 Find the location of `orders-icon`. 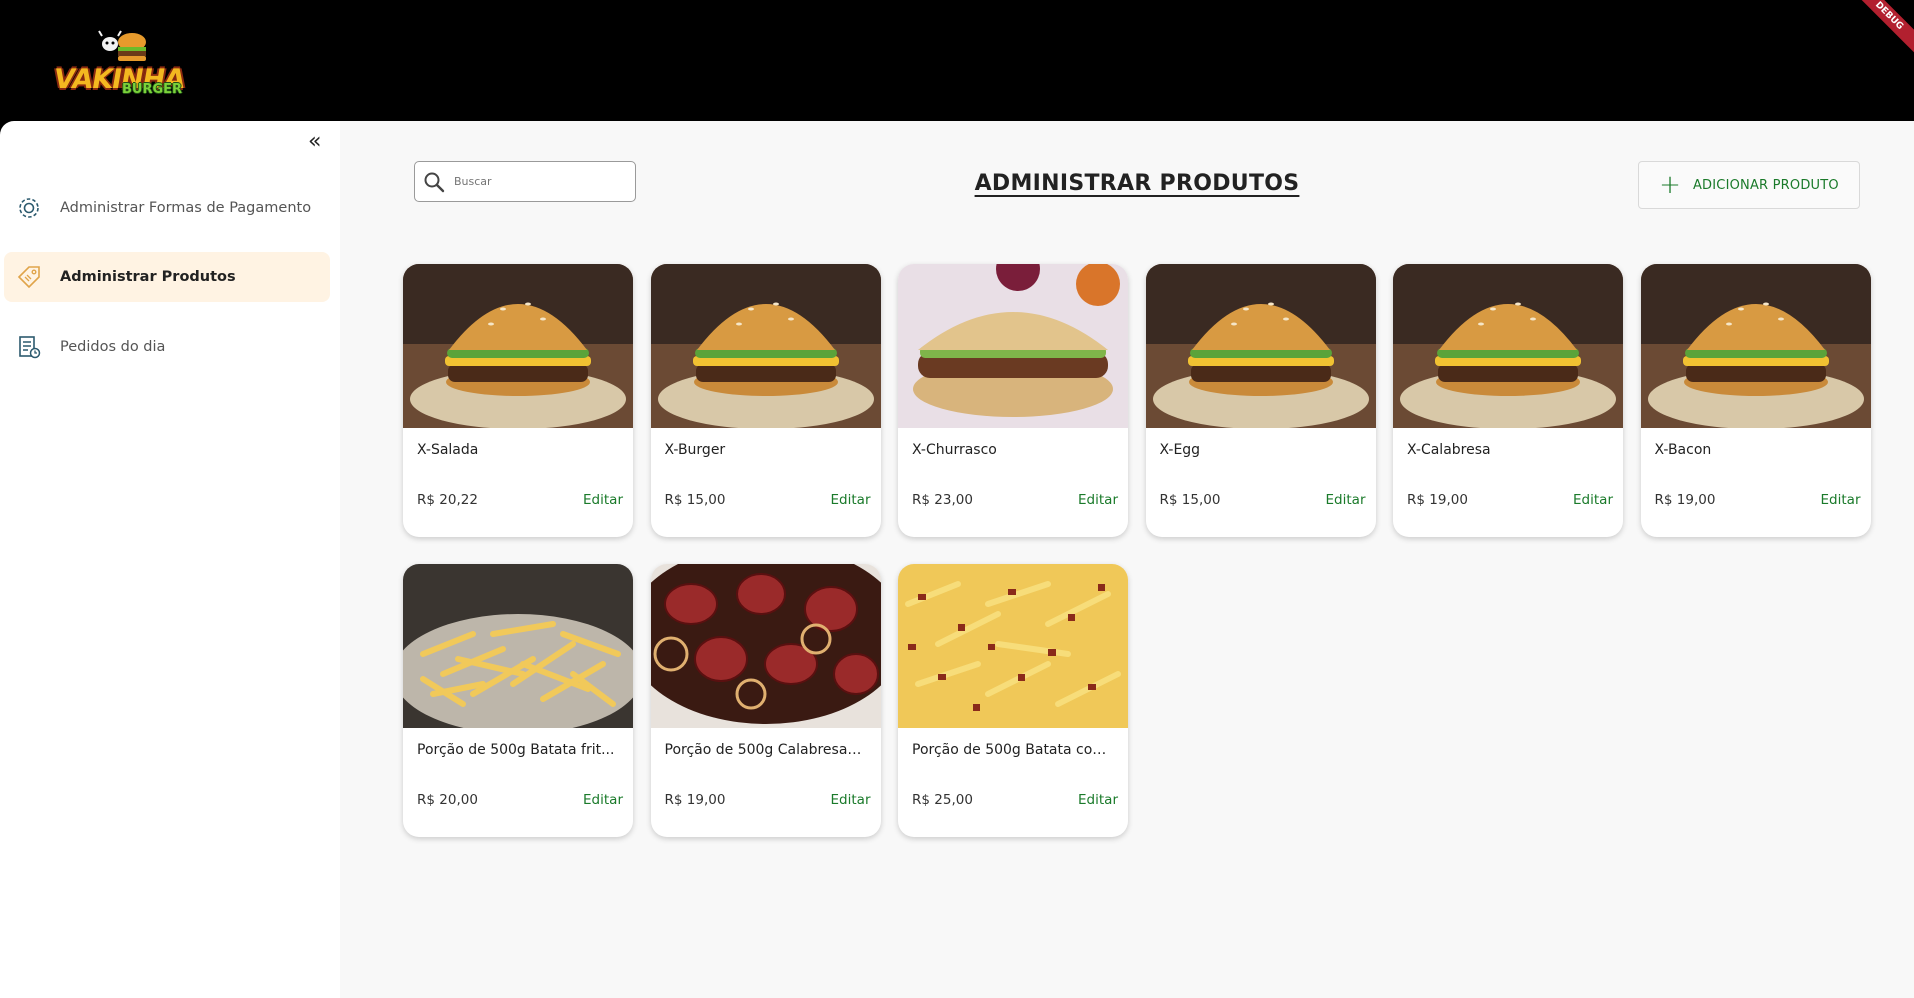

orders-icon is located at coordinates (29, 347).